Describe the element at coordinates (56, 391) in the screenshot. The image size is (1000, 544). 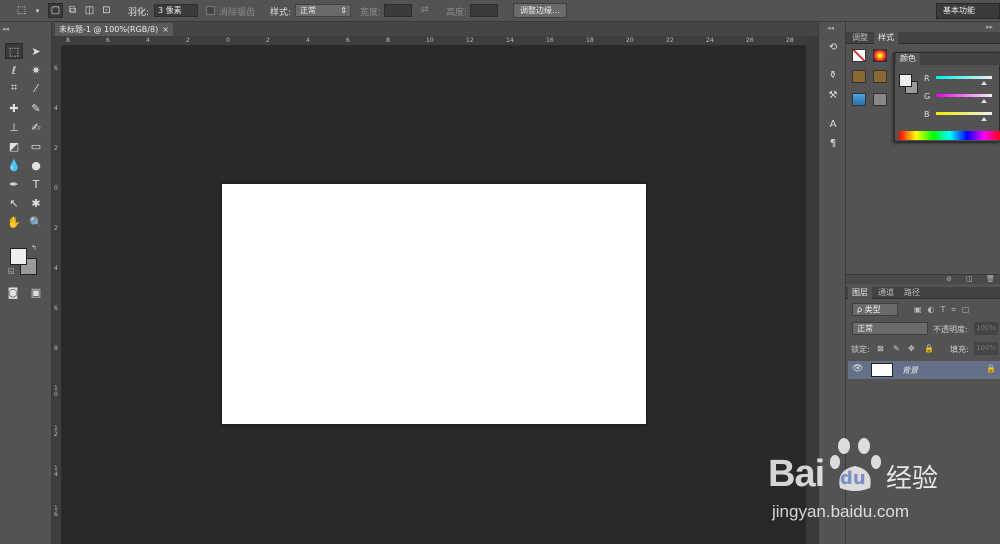
I see `ruler-v-tick: 1 0` at that location.